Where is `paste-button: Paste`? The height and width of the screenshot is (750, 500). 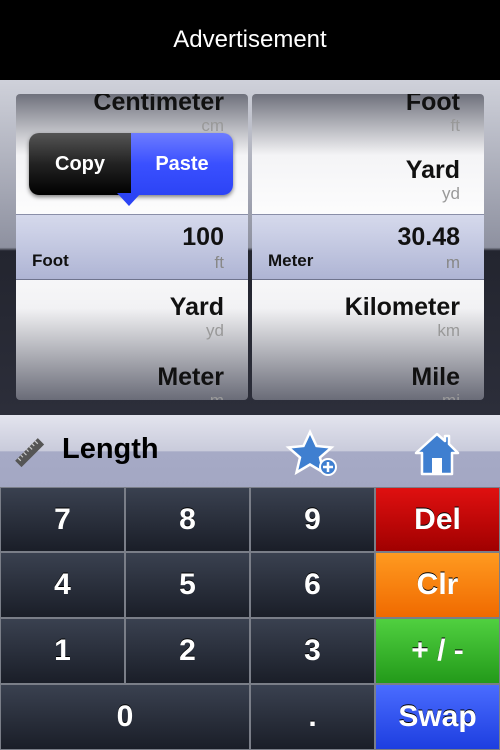
paste-button: Paste is located at coordinates (182, 164).